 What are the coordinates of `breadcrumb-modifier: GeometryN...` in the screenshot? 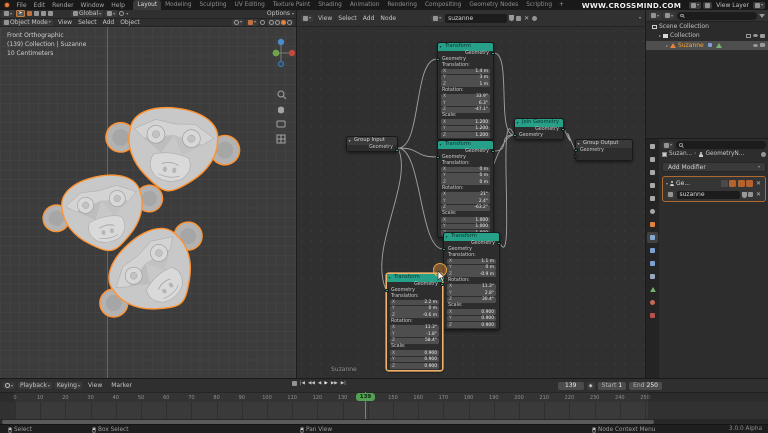 It's located at (724, 154).